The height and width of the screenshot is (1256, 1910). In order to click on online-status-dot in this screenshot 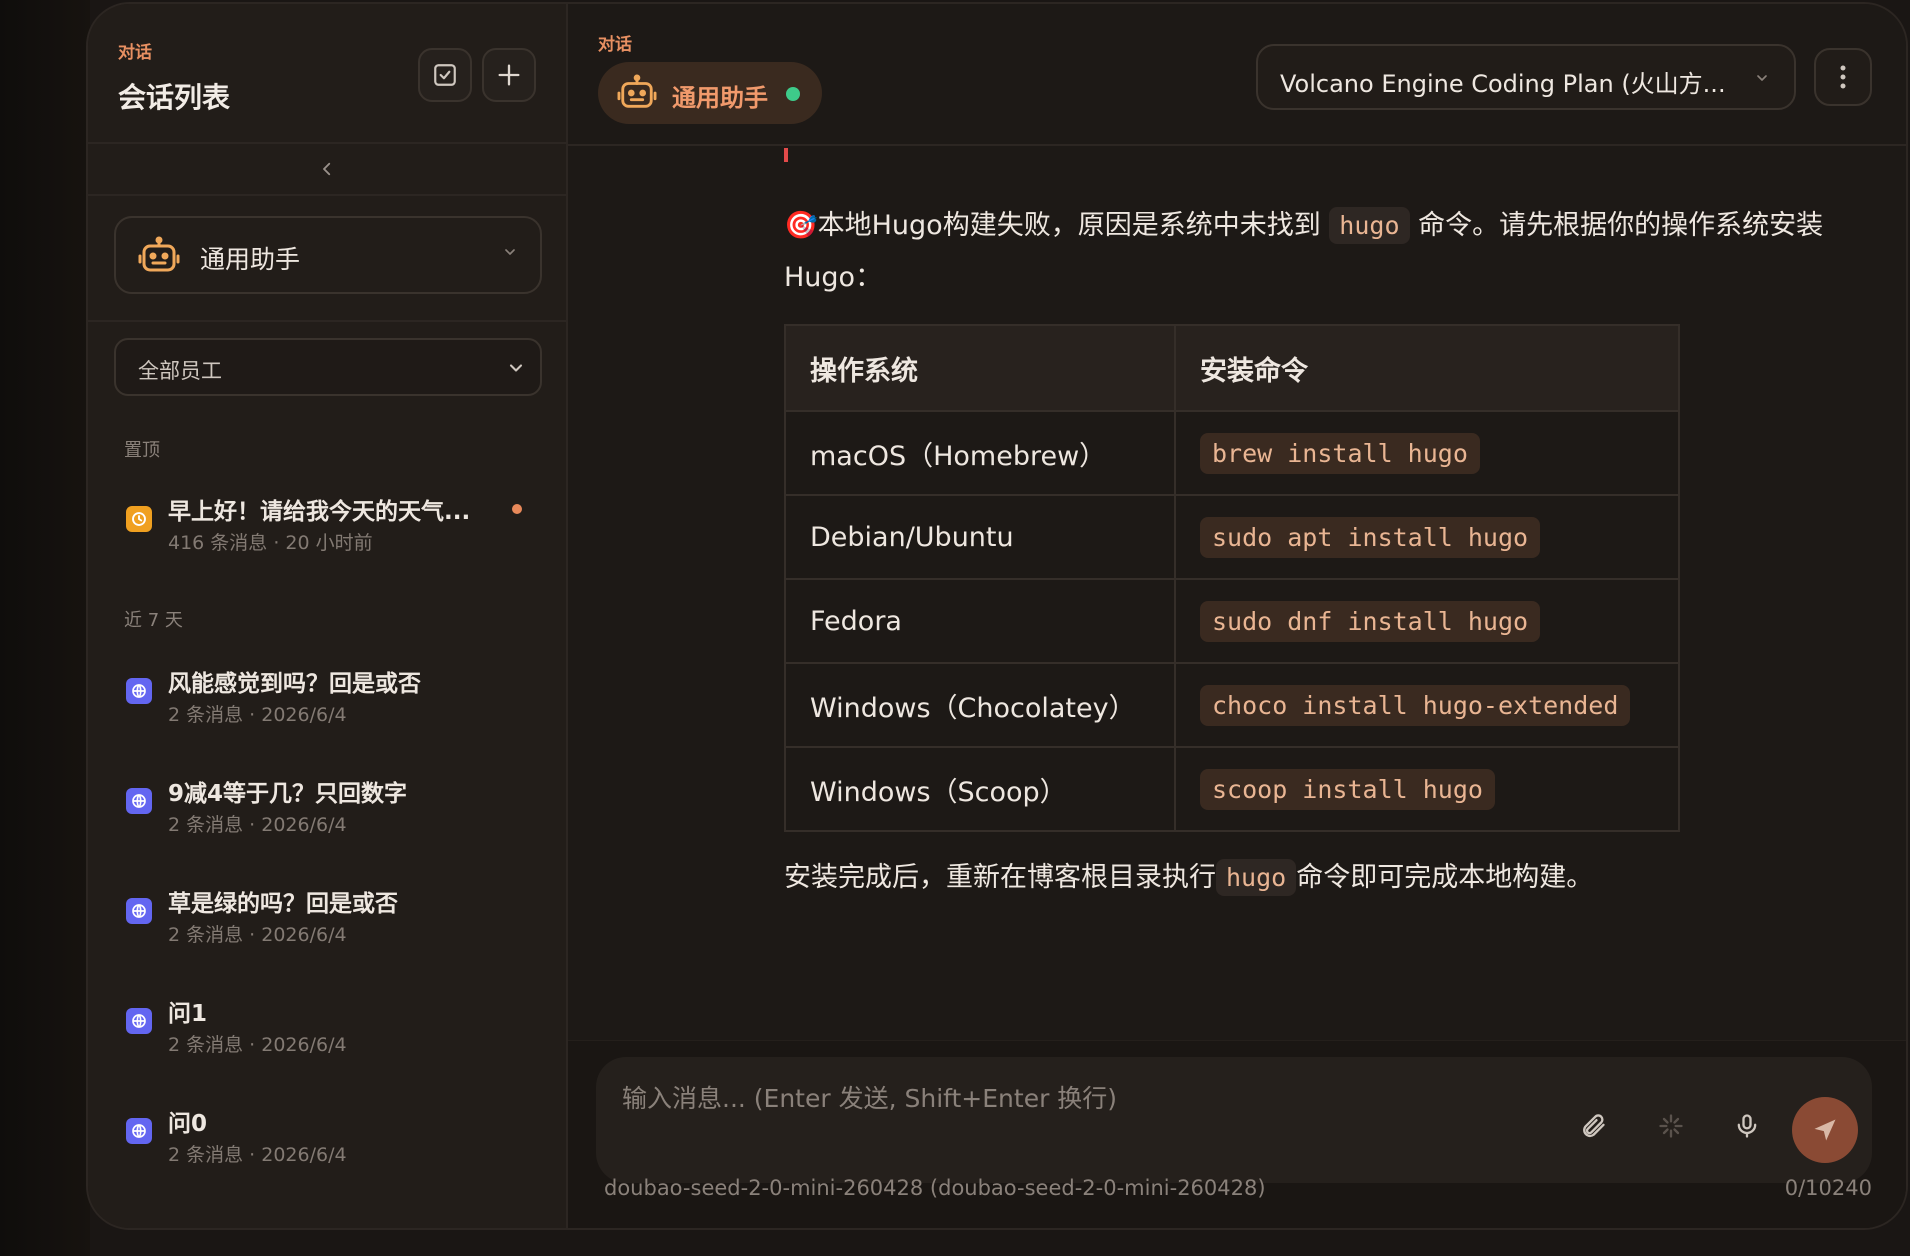, I will do `click(793, 94)`.